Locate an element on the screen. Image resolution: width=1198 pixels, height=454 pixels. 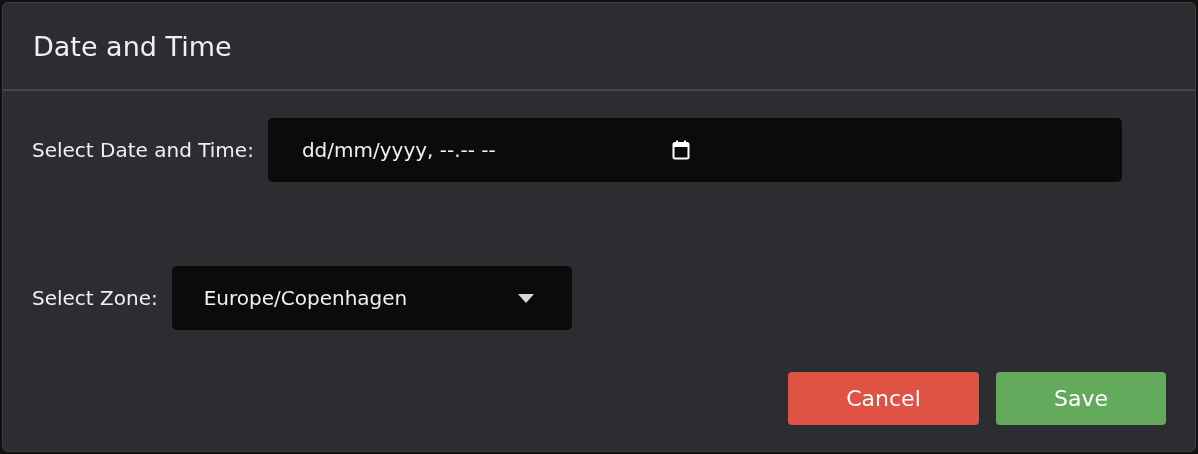
caret-icon is located at coordinates (525, 298).